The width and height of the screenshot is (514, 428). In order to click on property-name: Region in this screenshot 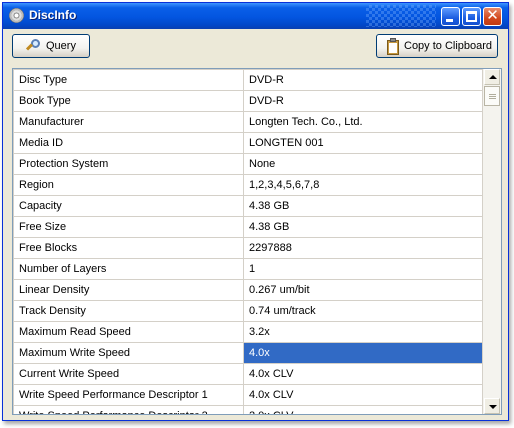, I will do `click(128, 185)`.